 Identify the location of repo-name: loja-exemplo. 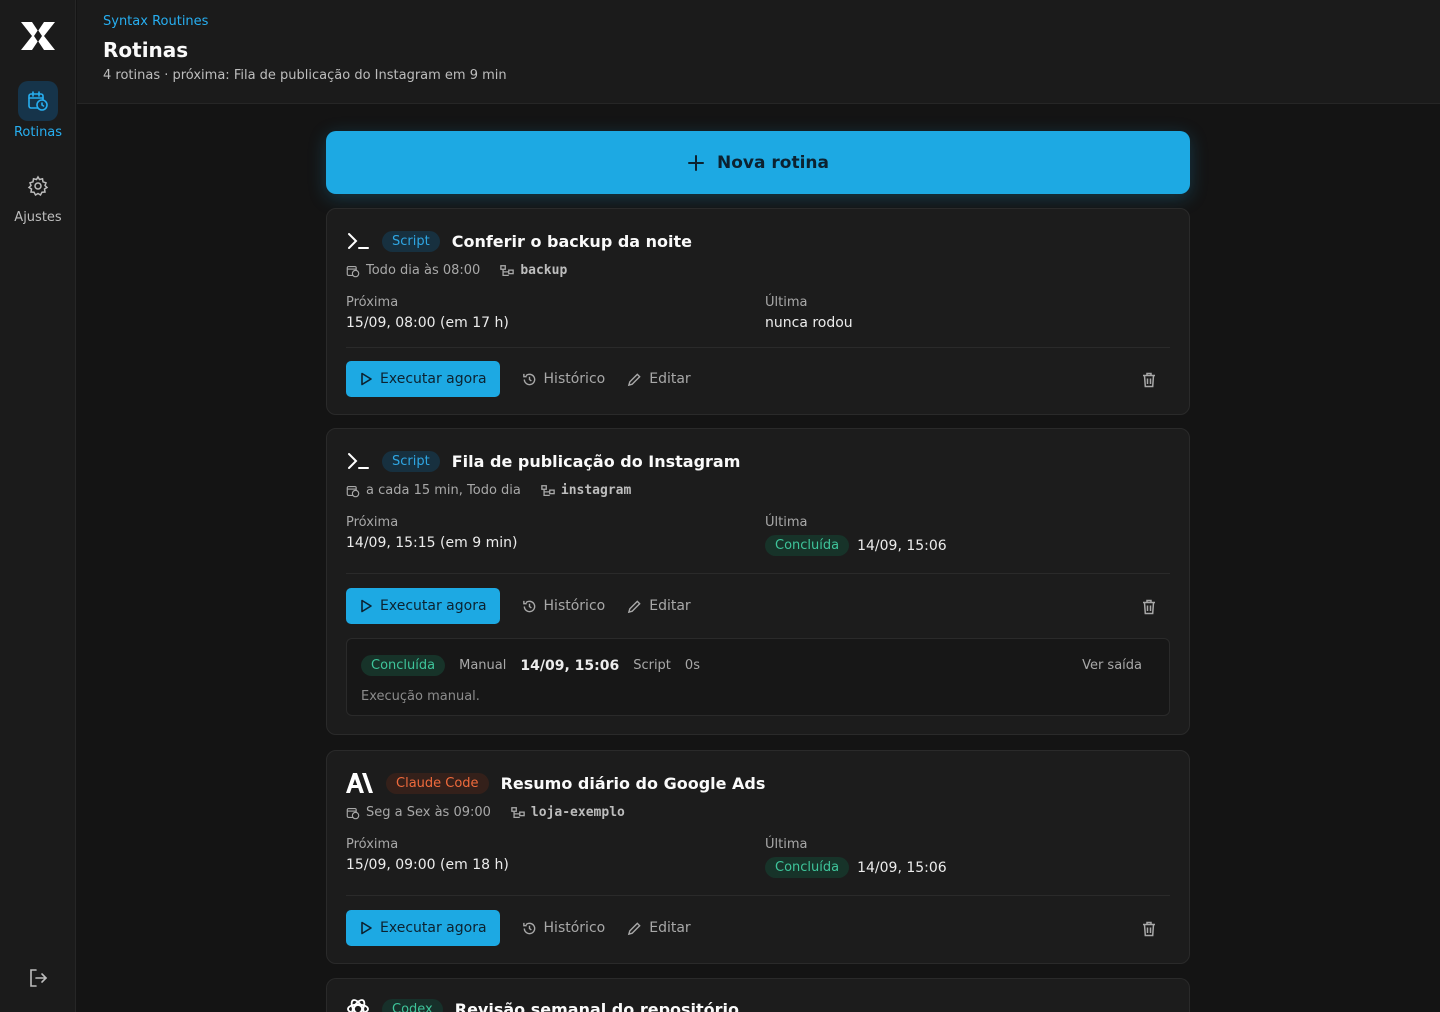
(577, 812).